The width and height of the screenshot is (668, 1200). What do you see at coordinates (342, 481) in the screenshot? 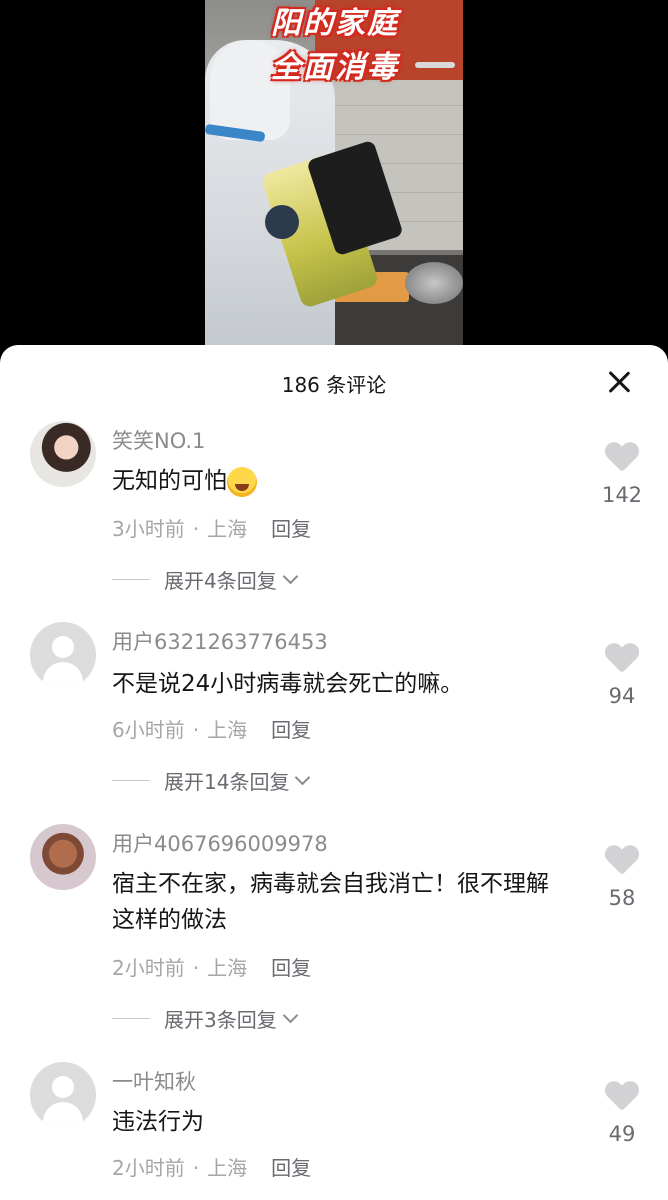
I see `comment-text: 无知的可怕` at bounding box center [342, 481].